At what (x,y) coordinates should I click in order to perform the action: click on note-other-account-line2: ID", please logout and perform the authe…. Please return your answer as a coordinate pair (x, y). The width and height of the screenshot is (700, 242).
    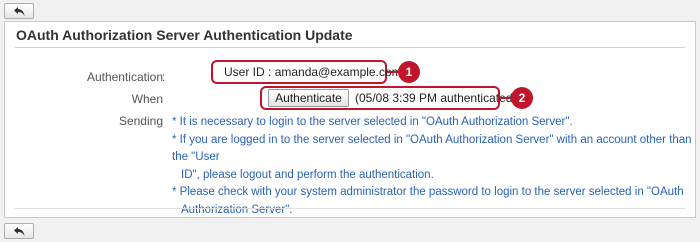
    Looking at the image, I should click on (307, 174).